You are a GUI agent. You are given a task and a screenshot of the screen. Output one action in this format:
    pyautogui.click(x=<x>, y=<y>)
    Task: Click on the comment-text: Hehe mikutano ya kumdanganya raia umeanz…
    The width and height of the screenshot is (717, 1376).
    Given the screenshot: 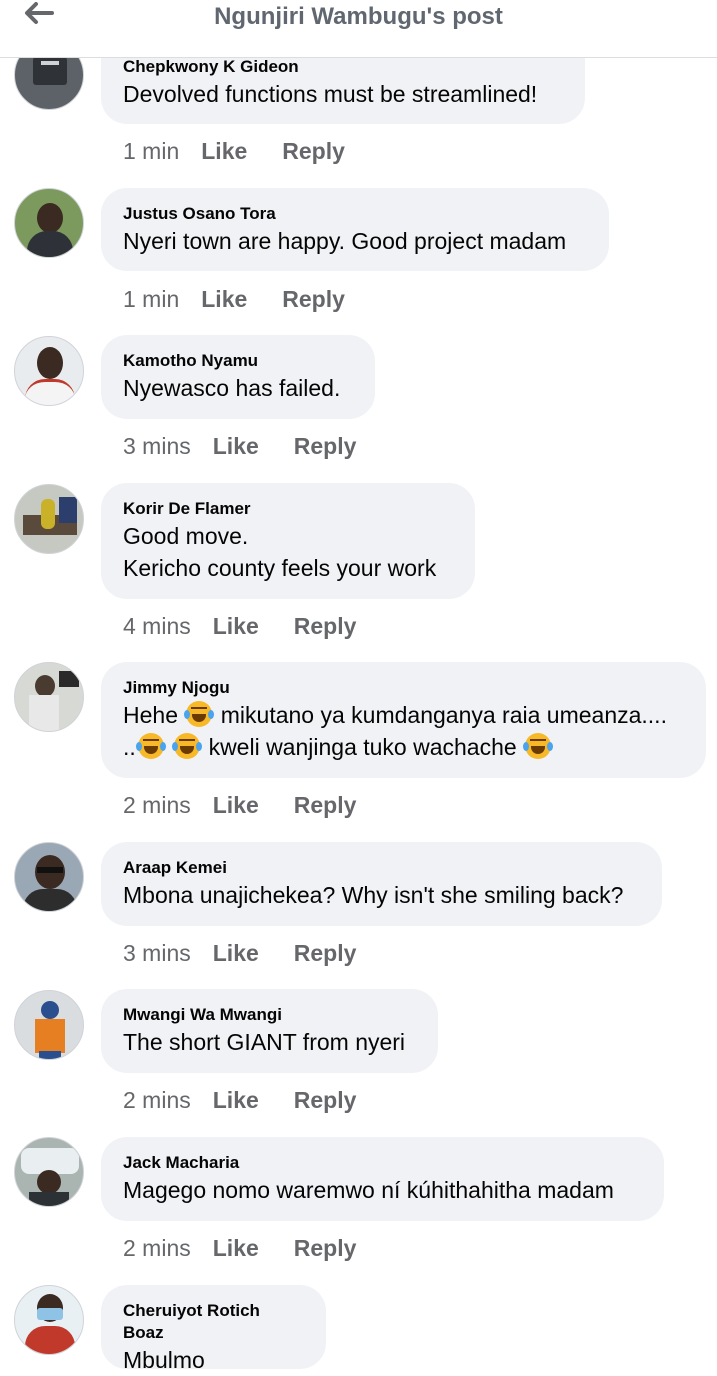 What is the action you would take?
    pyautogui.click(x=403, y=715)
    